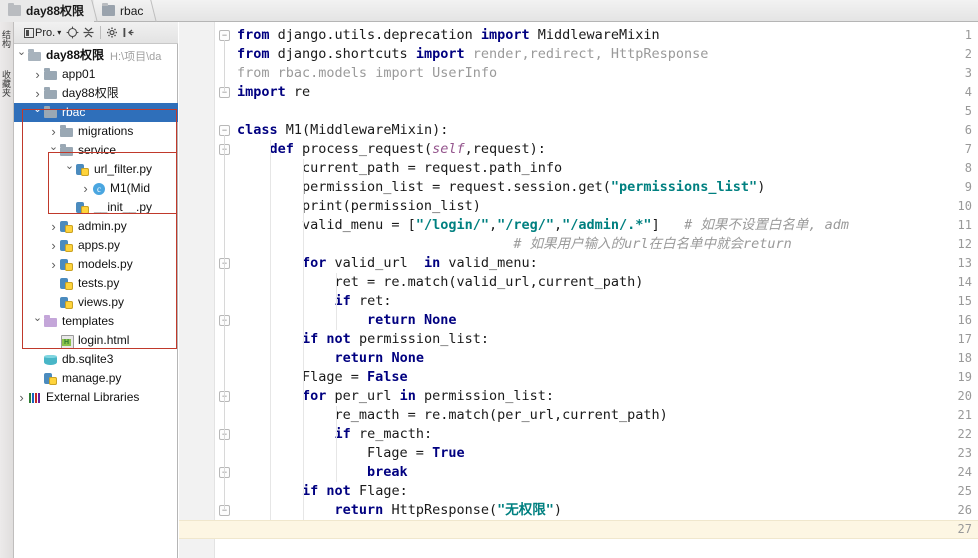  I want to click on code-token-plain: re, so click(302, 92).